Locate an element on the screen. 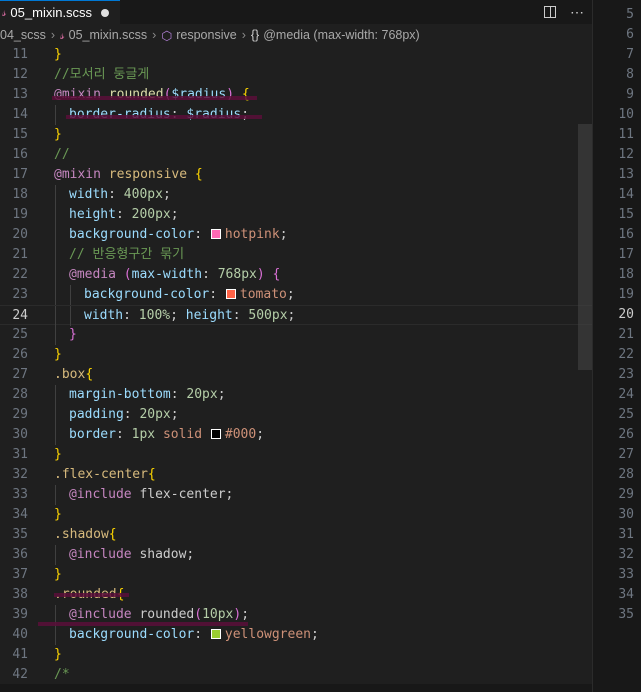  code-token: 10px is located at coordinates (218, 614).